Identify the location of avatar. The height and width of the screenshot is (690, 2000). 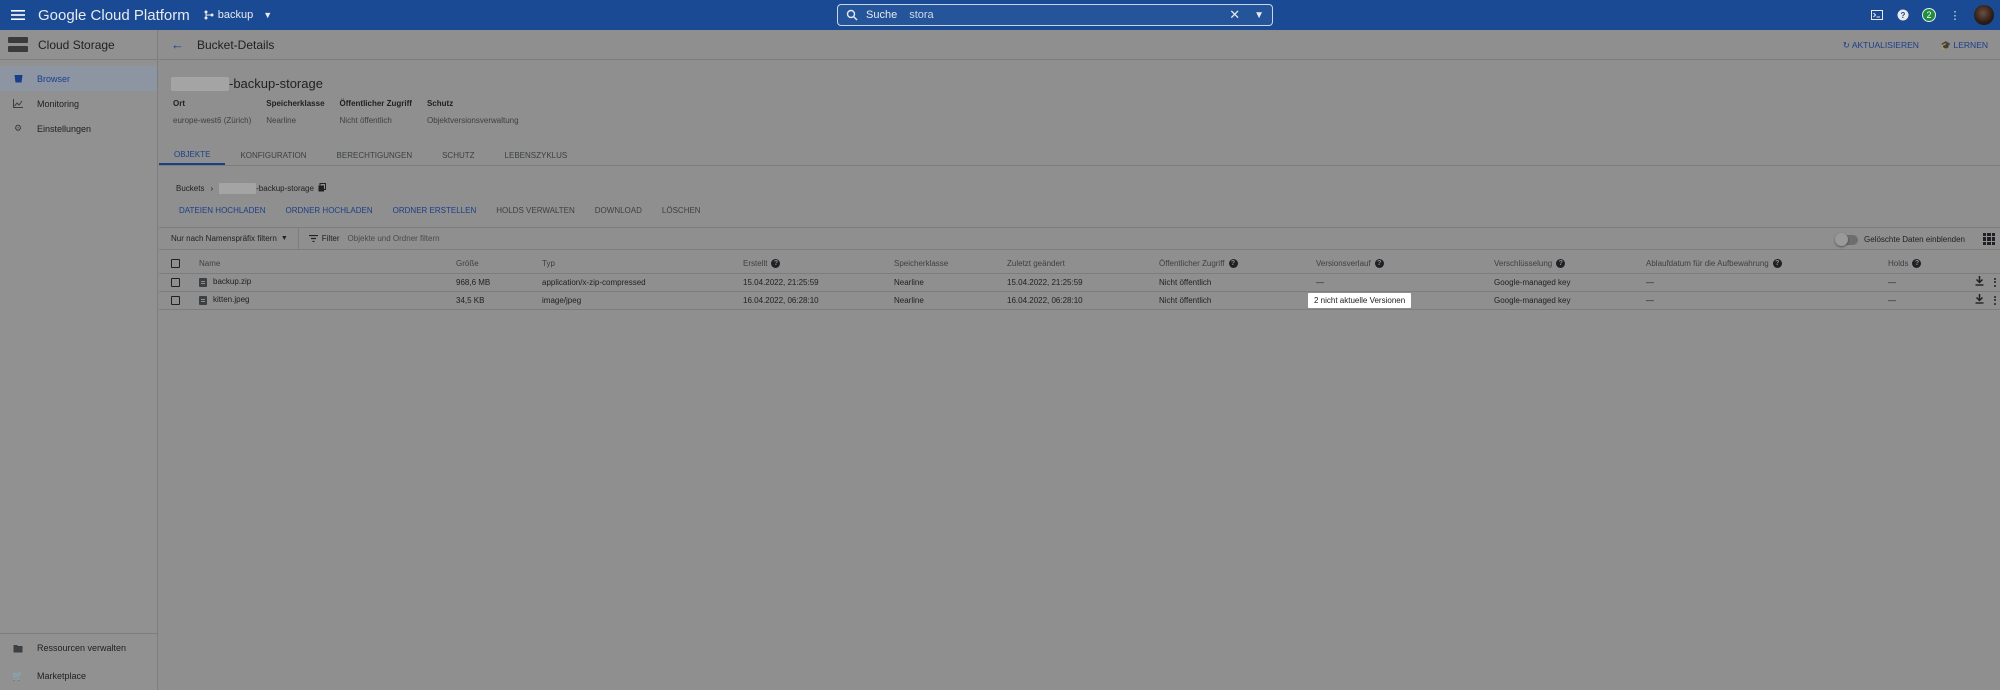
(1984, 15).